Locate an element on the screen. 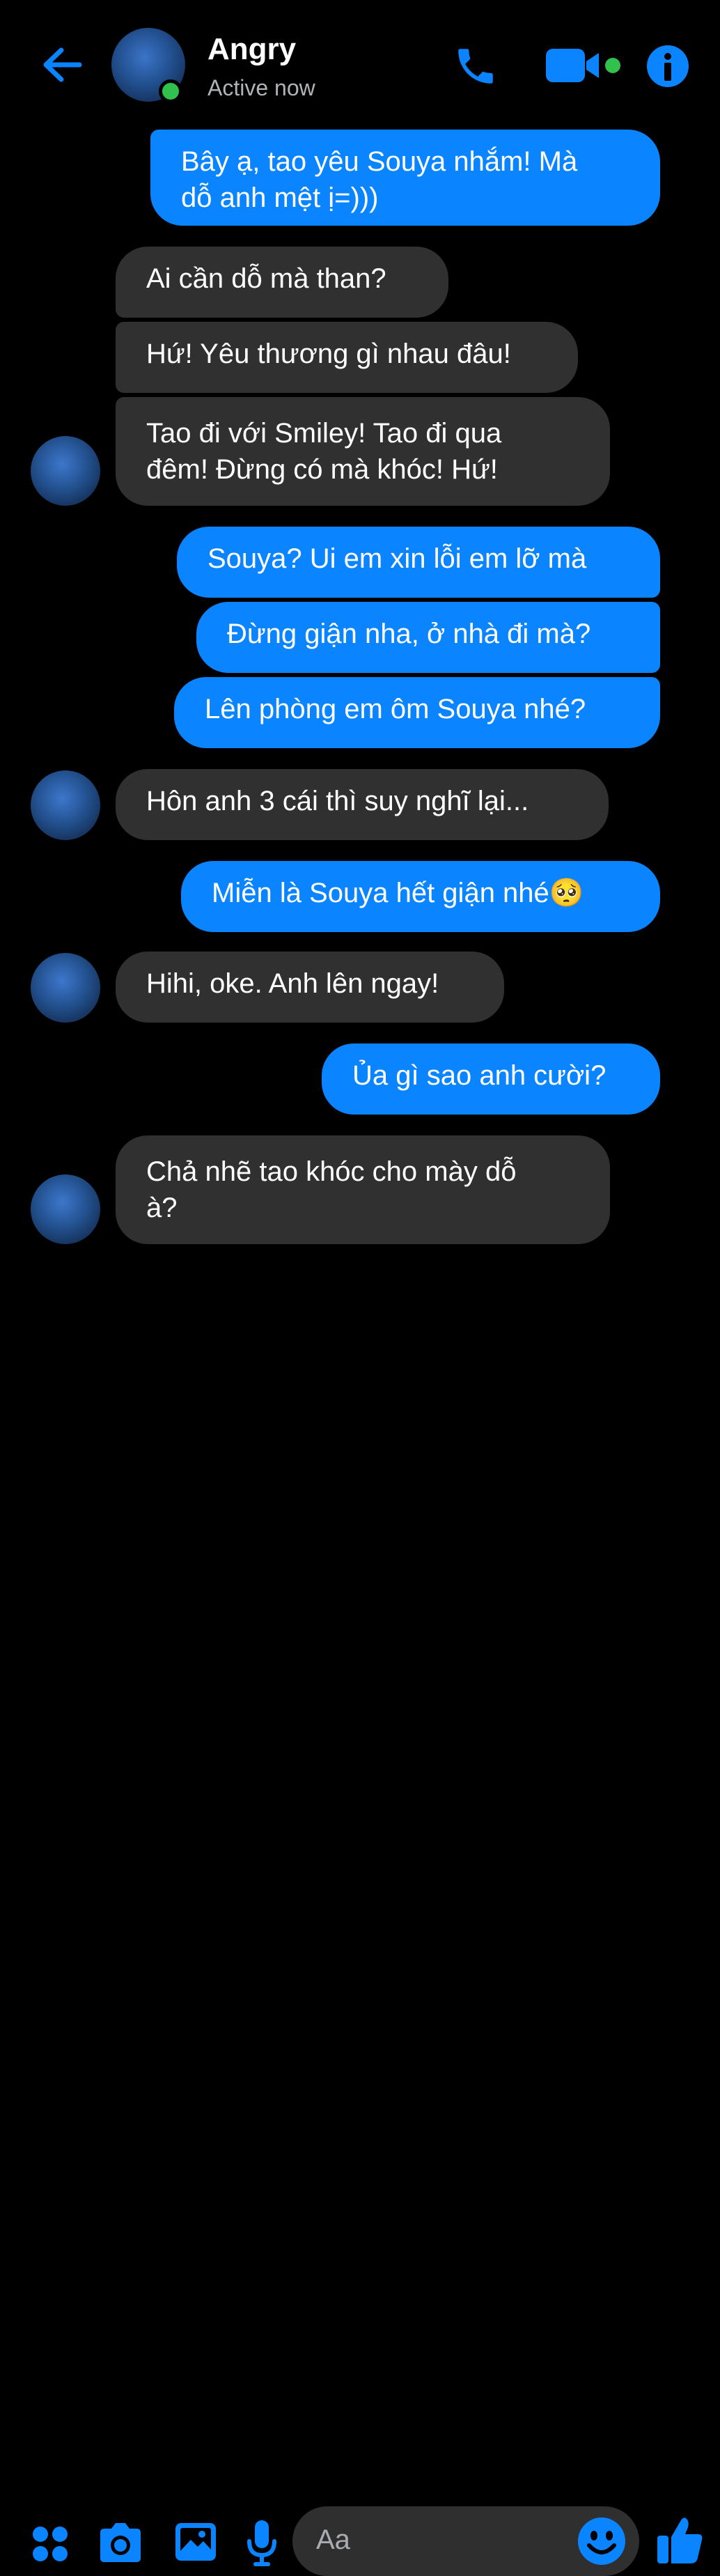 The image size is (720, 2576). outgoing-message: Đừng giận nha, ở nhà đi mà? is located at coordinates (428, 637).